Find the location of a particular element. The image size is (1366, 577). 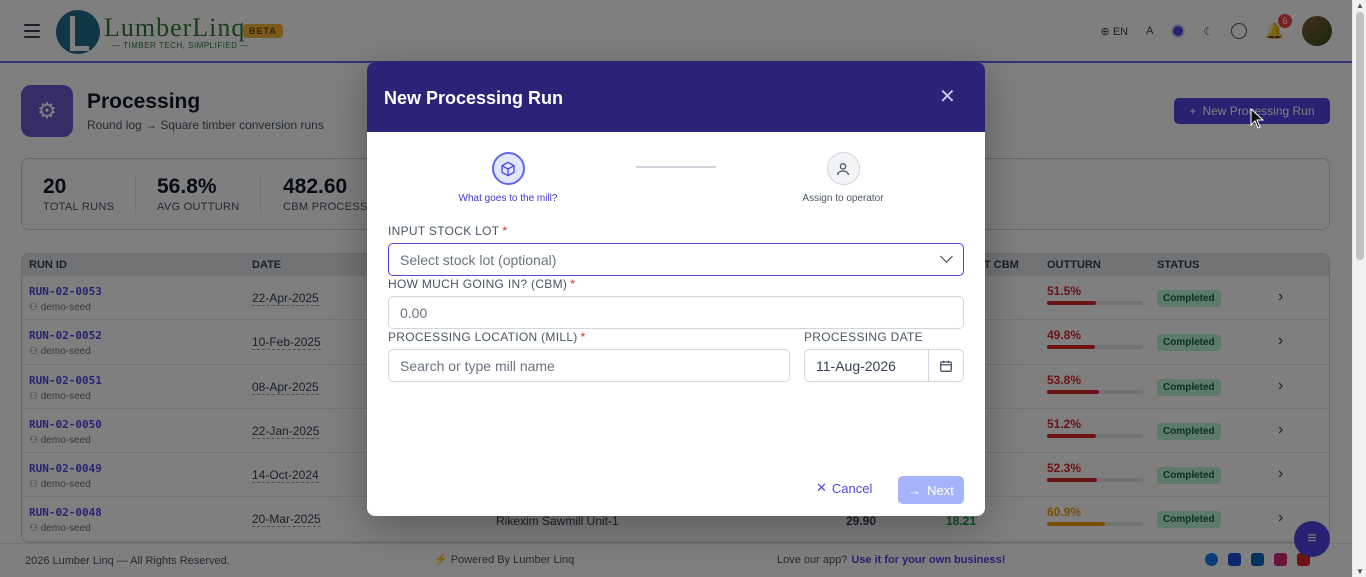

modal-title: New Processing Run is located at coordinates (474, 98).